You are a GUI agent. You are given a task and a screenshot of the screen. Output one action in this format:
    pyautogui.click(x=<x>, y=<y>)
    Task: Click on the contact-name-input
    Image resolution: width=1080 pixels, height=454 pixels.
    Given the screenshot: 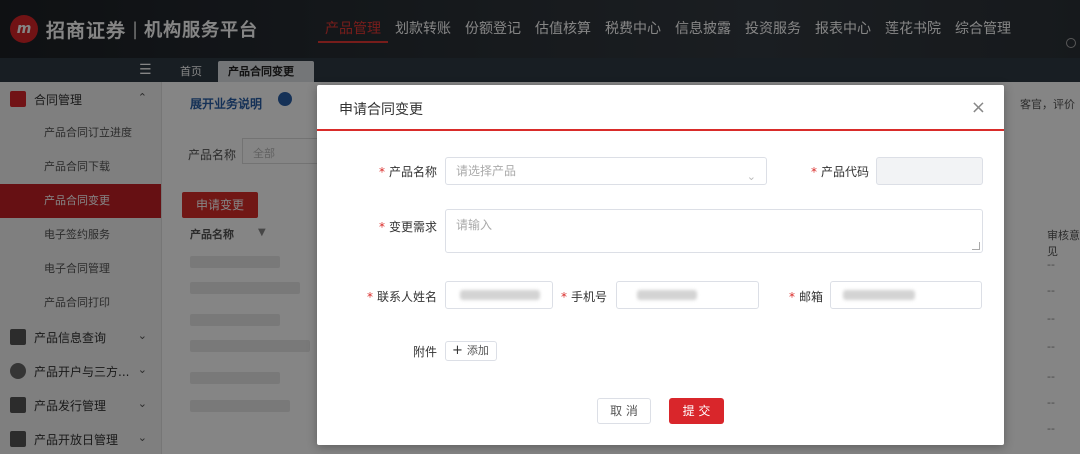 What is the action you would take?
    pyautogui.click(x=499, y=295)
    